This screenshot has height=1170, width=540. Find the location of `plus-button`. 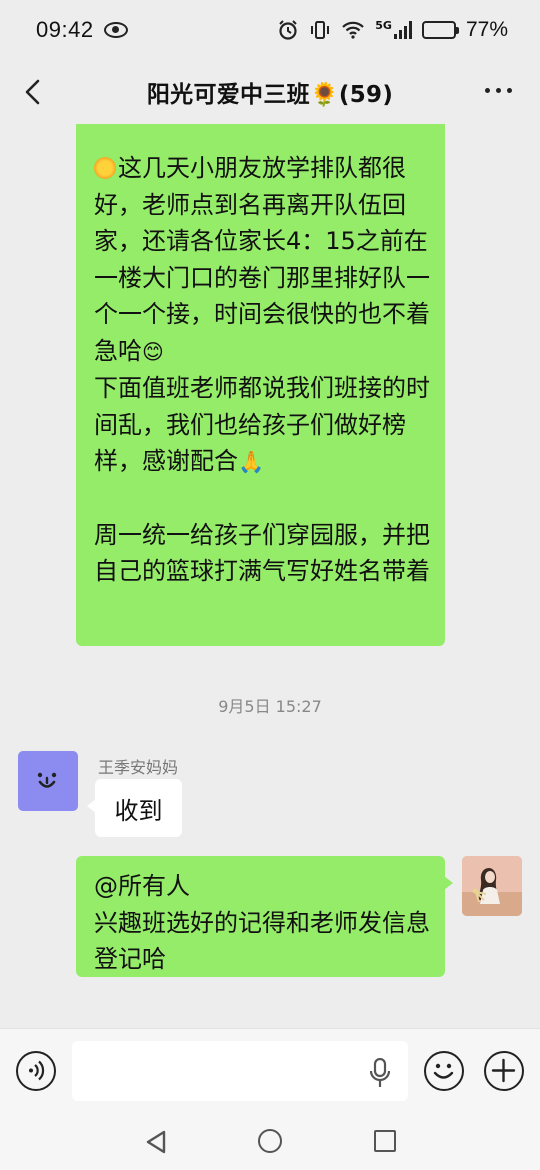

plus-button is located at coordinates (504, 1071).